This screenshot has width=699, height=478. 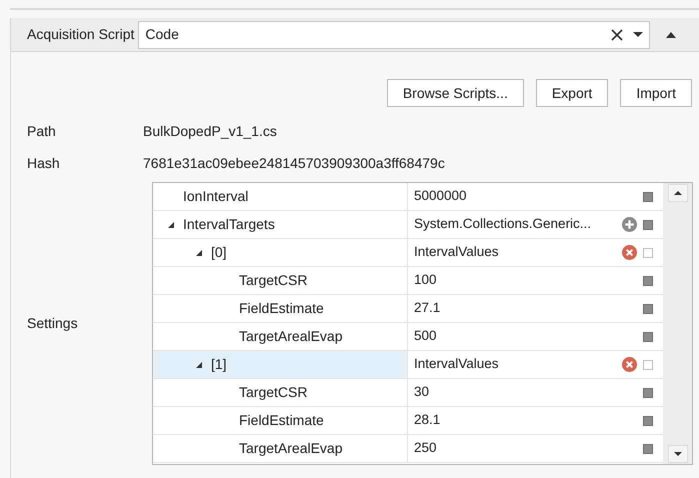 I want to click on add-icon, so click(x=629, y=224).